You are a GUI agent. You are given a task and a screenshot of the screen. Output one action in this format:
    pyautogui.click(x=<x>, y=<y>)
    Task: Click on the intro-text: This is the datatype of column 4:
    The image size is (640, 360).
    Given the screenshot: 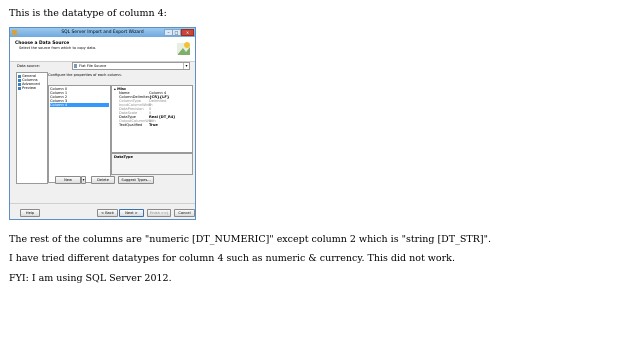 What is the action you would take?
    pyautogui.click(x=88, y=13)
    